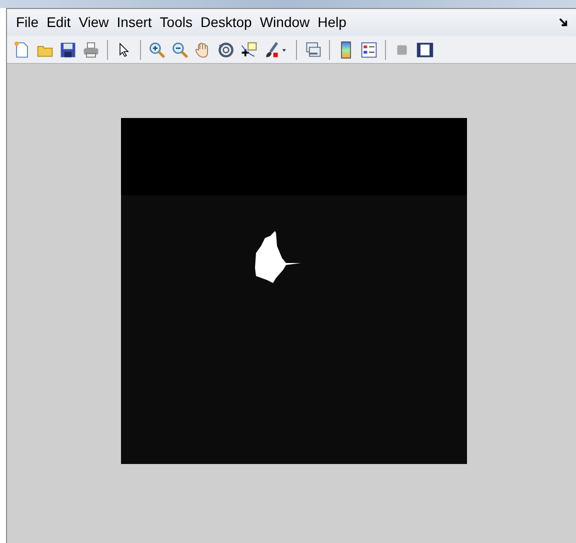 This screenshot has height=543, width=576. I want to click on menu-item: Edit, so click(59, 22).